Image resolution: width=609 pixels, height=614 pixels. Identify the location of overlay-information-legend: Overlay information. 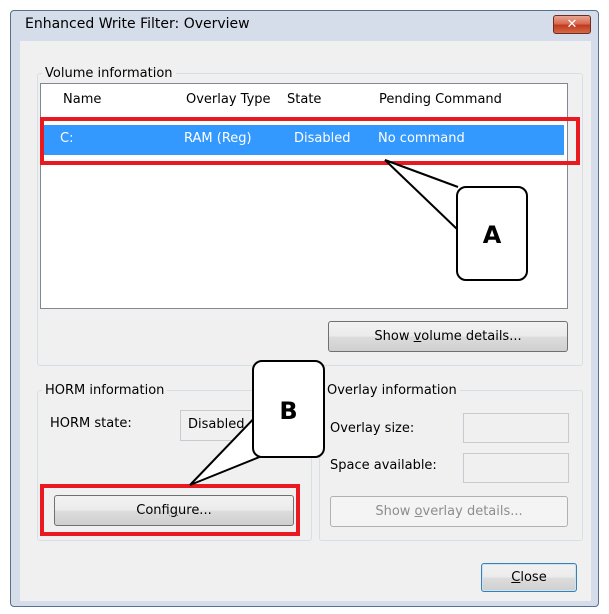
(392, 390).